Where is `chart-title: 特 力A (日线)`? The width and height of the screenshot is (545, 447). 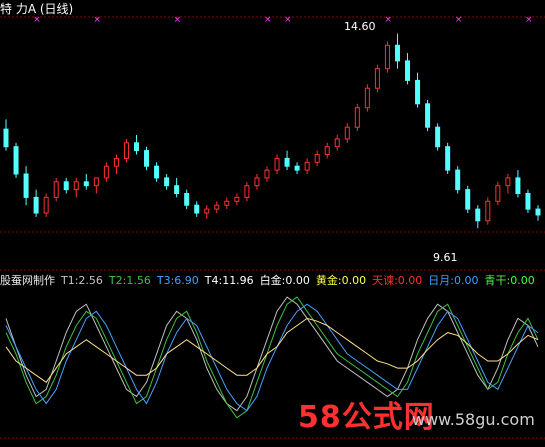
chart-title: 特 力A (日线) is located at coordinates (36, 8).